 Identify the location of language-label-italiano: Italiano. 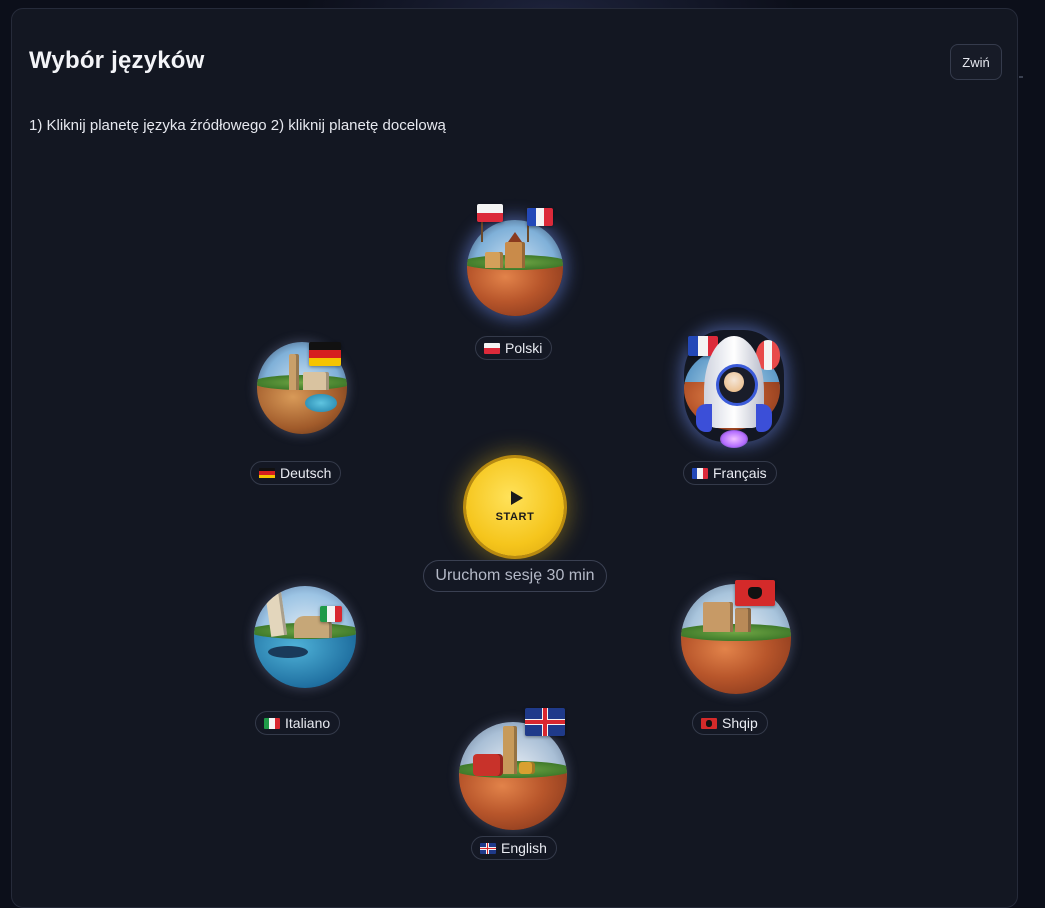
(298, 723).